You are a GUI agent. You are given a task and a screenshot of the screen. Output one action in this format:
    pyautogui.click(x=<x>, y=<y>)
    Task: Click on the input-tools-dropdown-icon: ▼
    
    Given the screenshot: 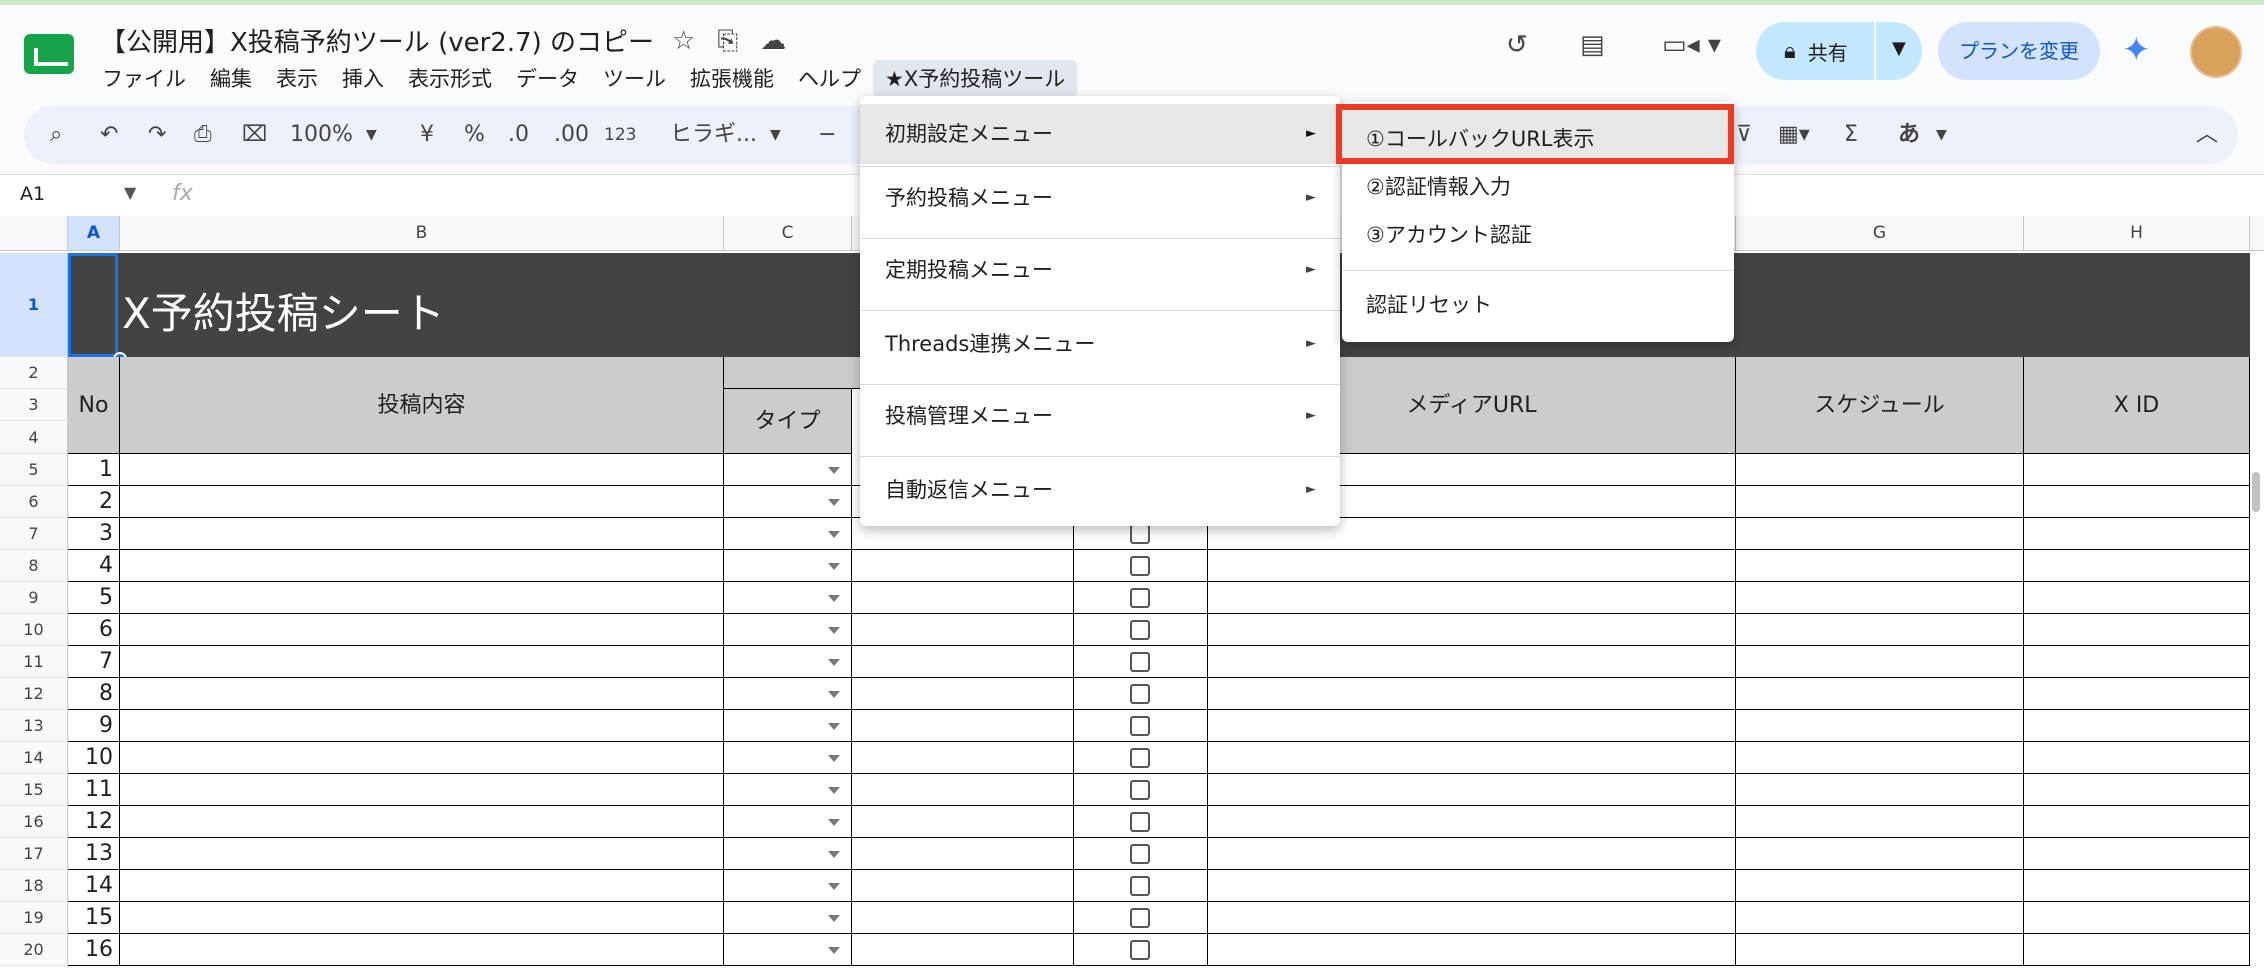 What is the action you would take?
    pyautogui.click(x=1941, y=135)
    